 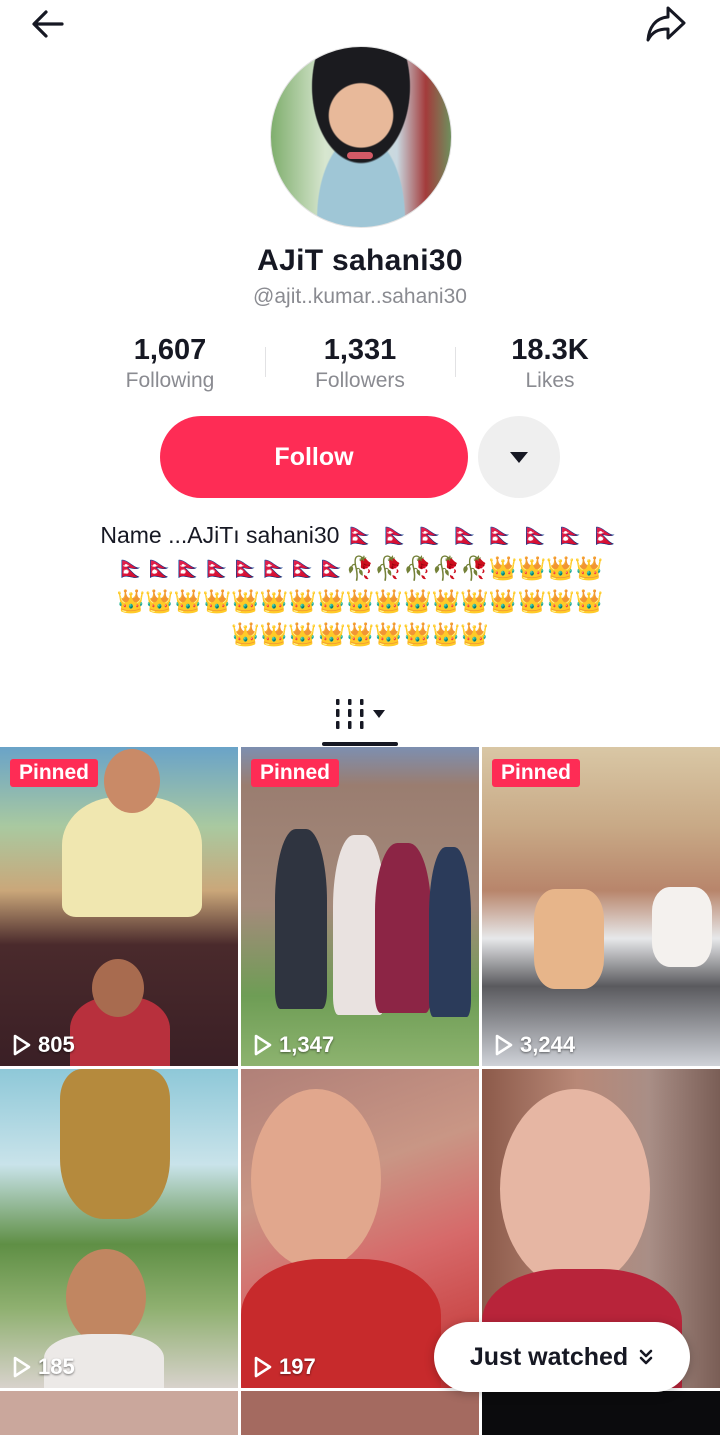 What do you see at coordinates (646, 1357) in the screenshot?
I see `double-chevron-down-icon` at bounding box center [646, 1357].